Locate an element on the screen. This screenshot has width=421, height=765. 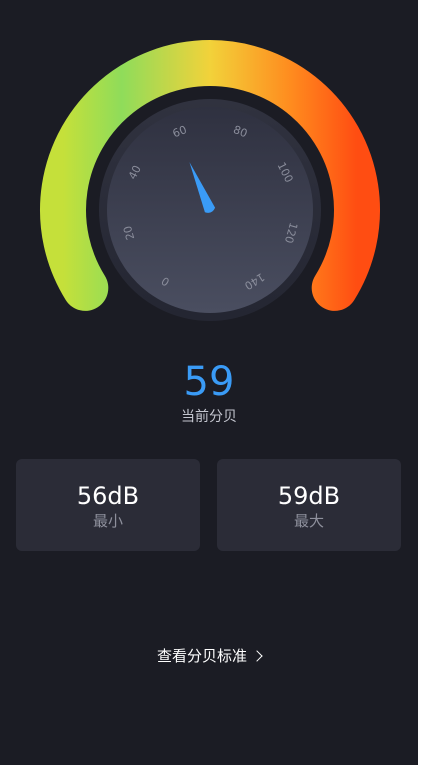
view-decibel-standard-label: 查看分贝标准 is located at coordinates (201, 656).